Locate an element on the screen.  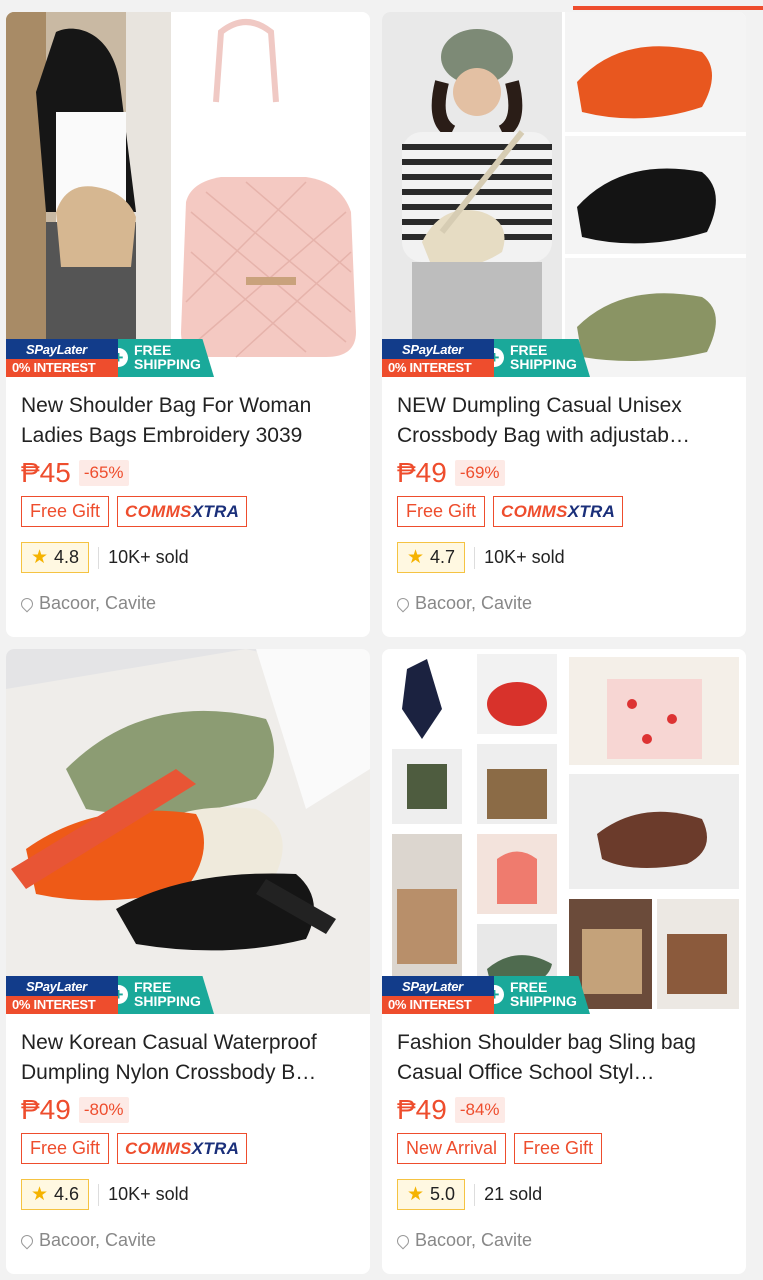
rating-badge: ★ 4.8 is located at coordinates (55, 557).